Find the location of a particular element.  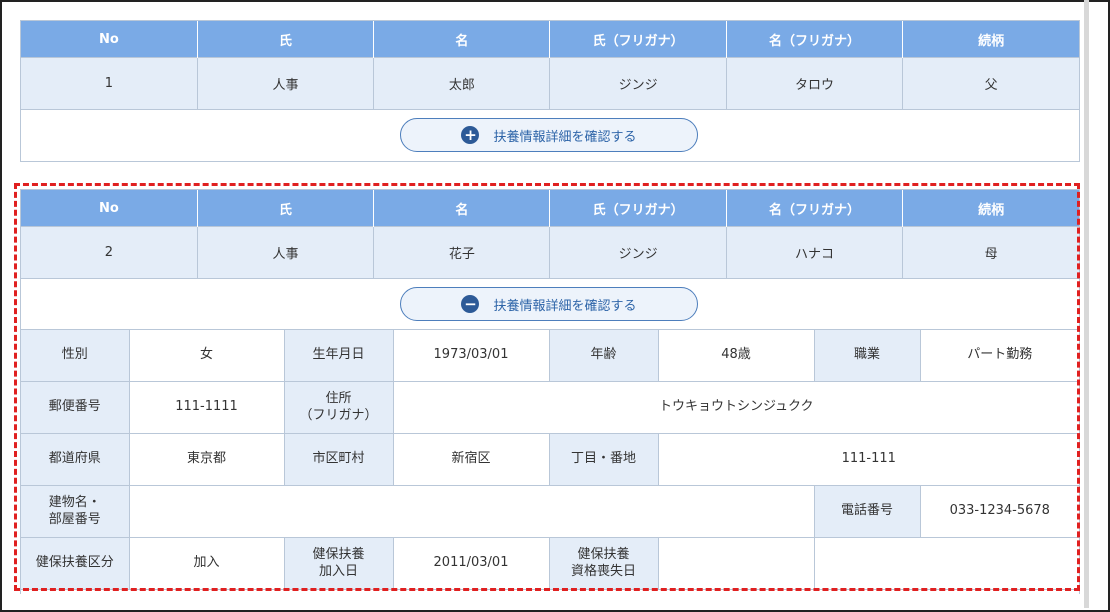

prefecture-label: 都道府県 is located at coordinates (75, 459).